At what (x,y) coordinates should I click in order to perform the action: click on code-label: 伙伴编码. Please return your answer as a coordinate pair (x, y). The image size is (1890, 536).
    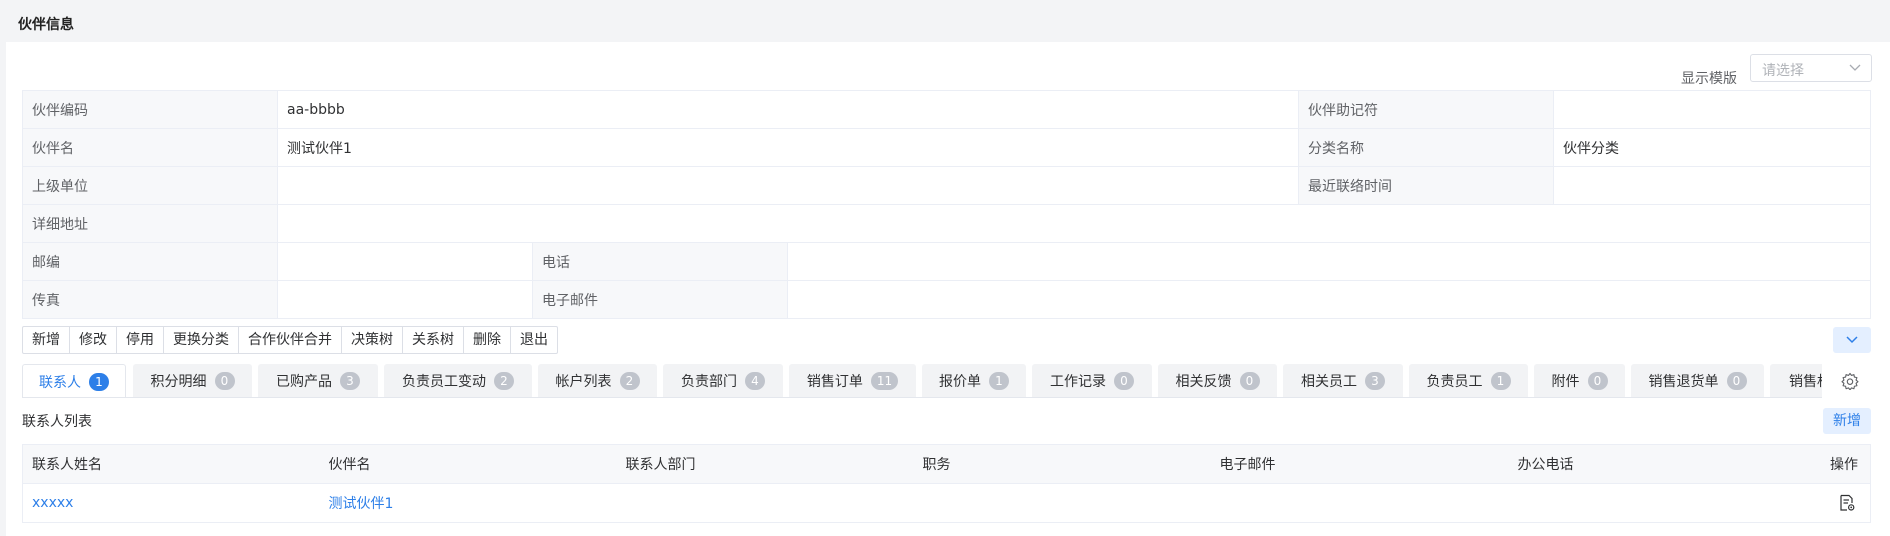
    Looking at the image, I should click on (150, 109).